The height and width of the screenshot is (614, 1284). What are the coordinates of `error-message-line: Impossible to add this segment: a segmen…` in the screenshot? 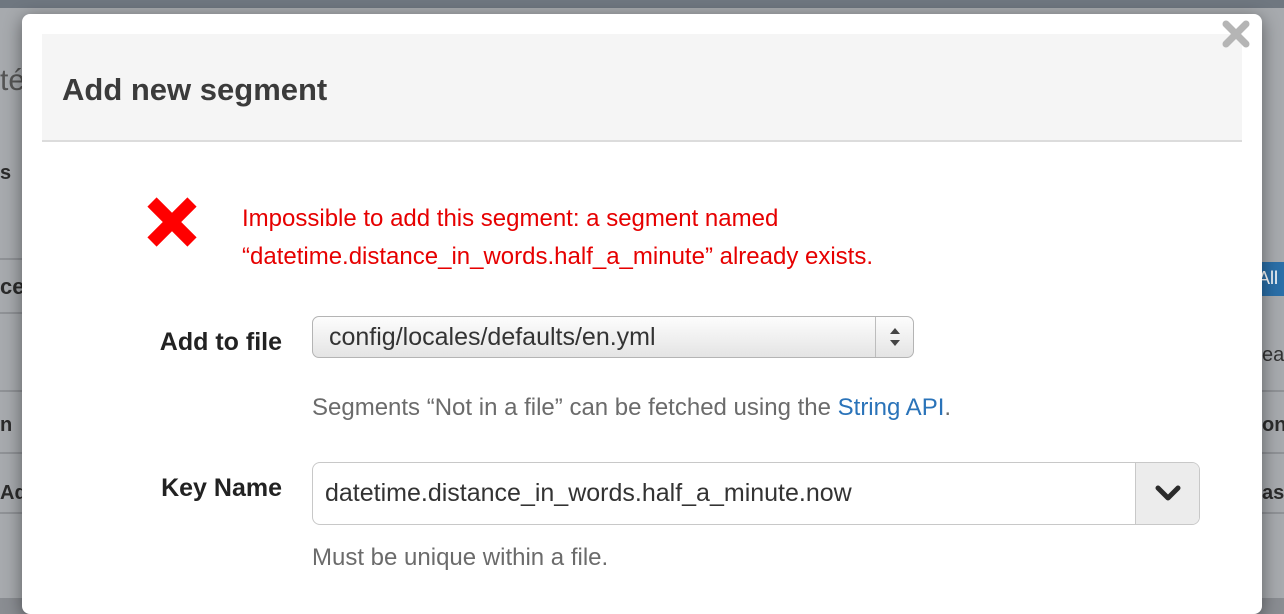 It's located at (510, 218).